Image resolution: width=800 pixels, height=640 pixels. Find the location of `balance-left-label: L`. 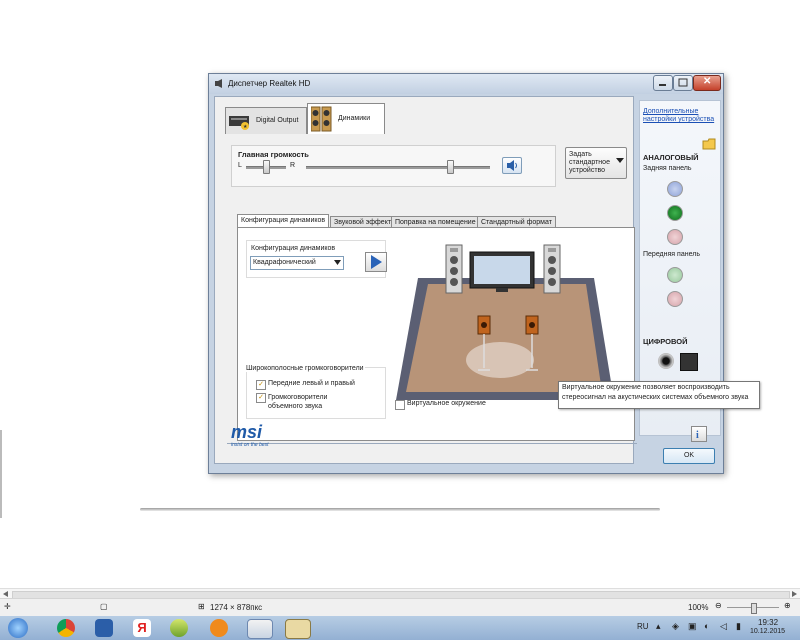

balance-left-label: L is located at coordinates (240, 165).